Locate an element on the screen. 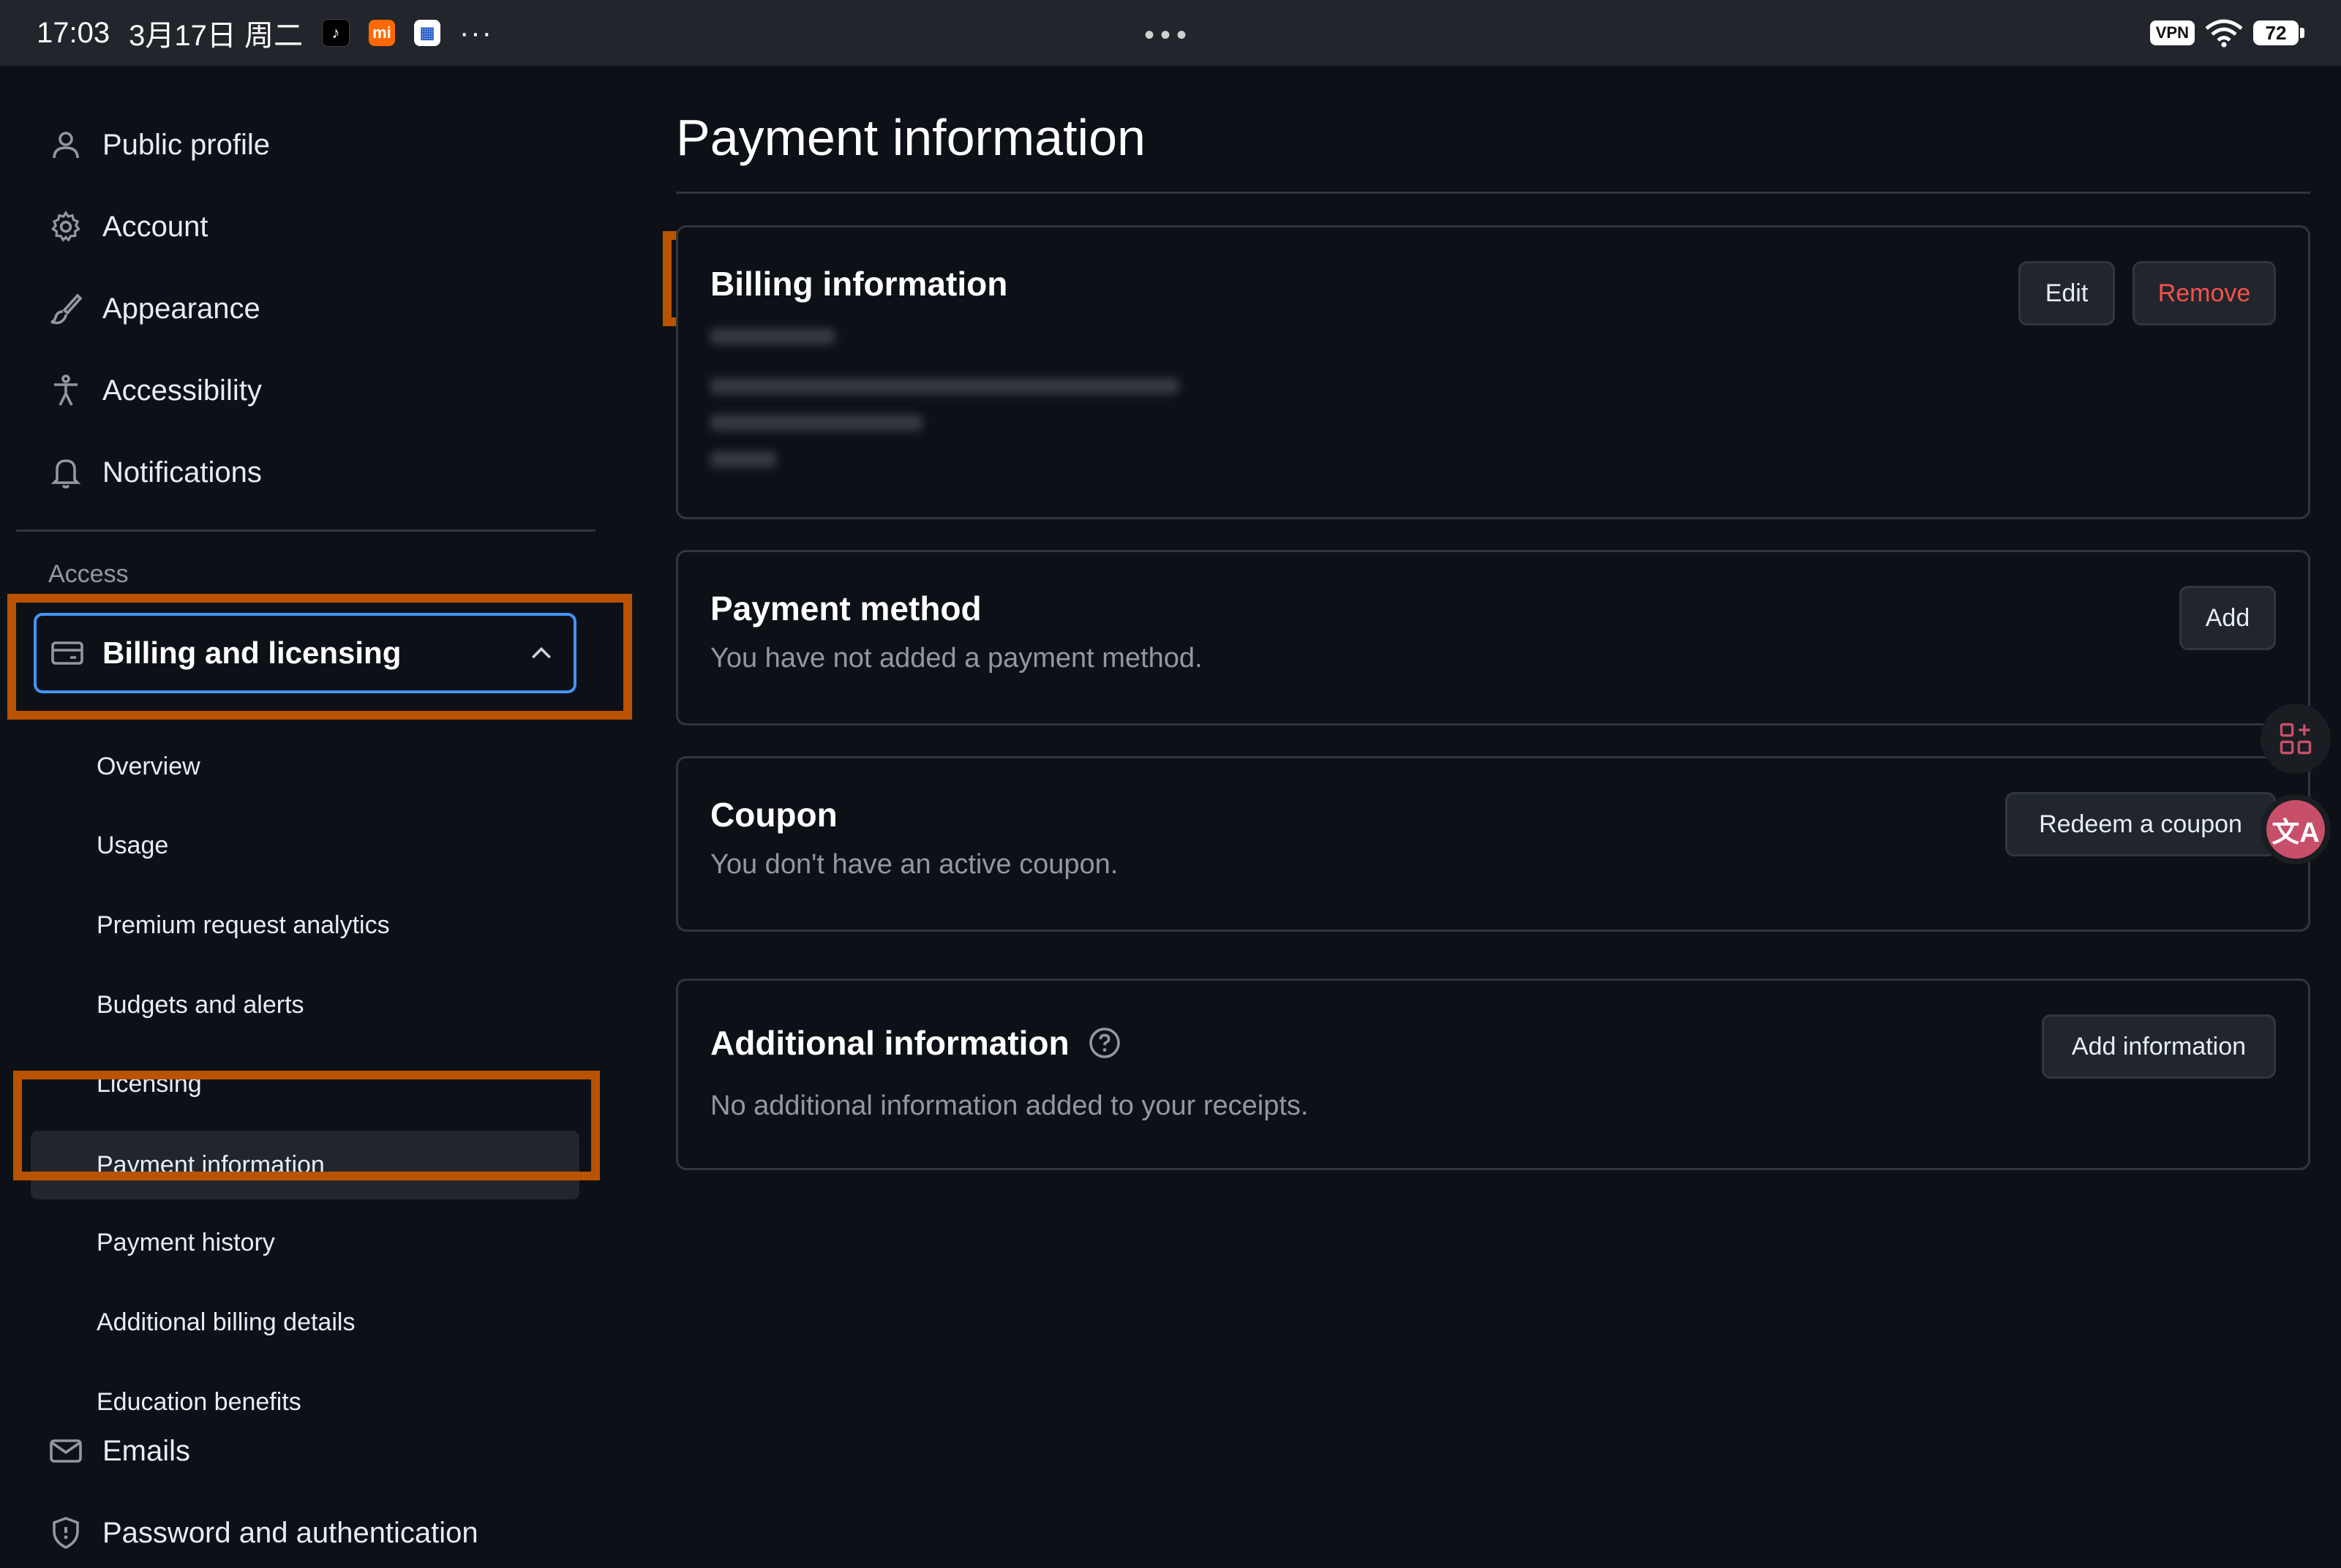 The height and width of the screenshot is (1568, 2341). sidebar-item-label: Notifications is located at coordinates (182, 472).